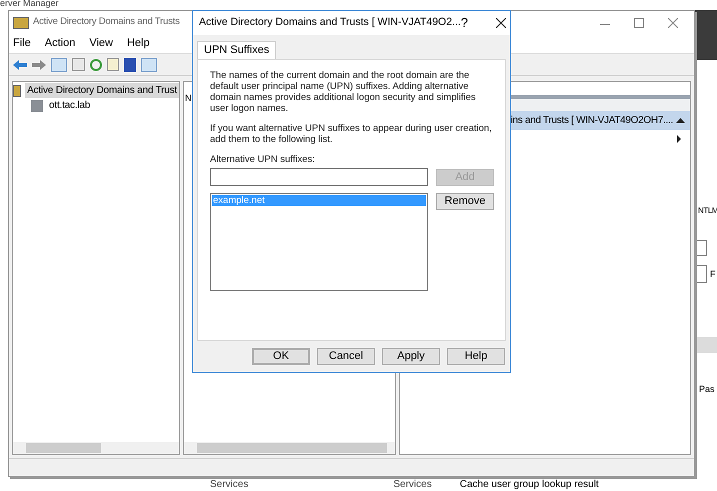  What do you see at coordinates (464, 23) in the screenshot?
I see `help-button: ?` at bounding box center [464, 23].